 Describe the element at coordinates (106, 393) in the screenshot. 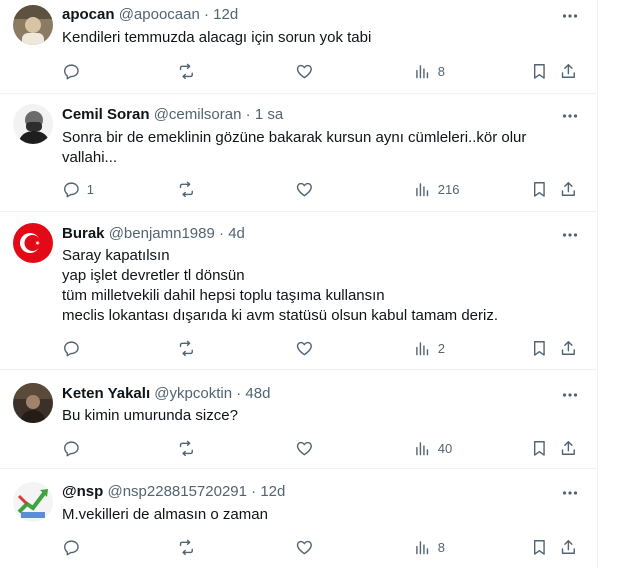

I see `author-name: Keten Yakalı` at that location.